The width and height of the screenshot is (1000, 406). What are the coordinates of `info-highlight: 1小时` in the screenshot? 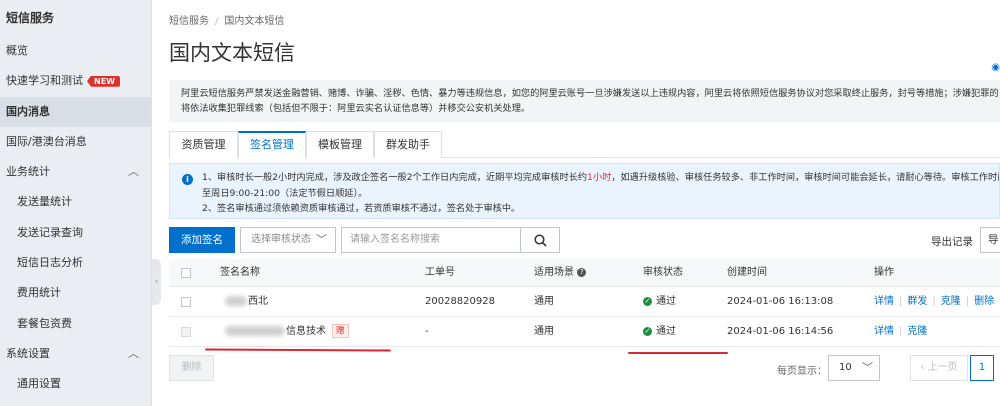 It's located at (599, 177).